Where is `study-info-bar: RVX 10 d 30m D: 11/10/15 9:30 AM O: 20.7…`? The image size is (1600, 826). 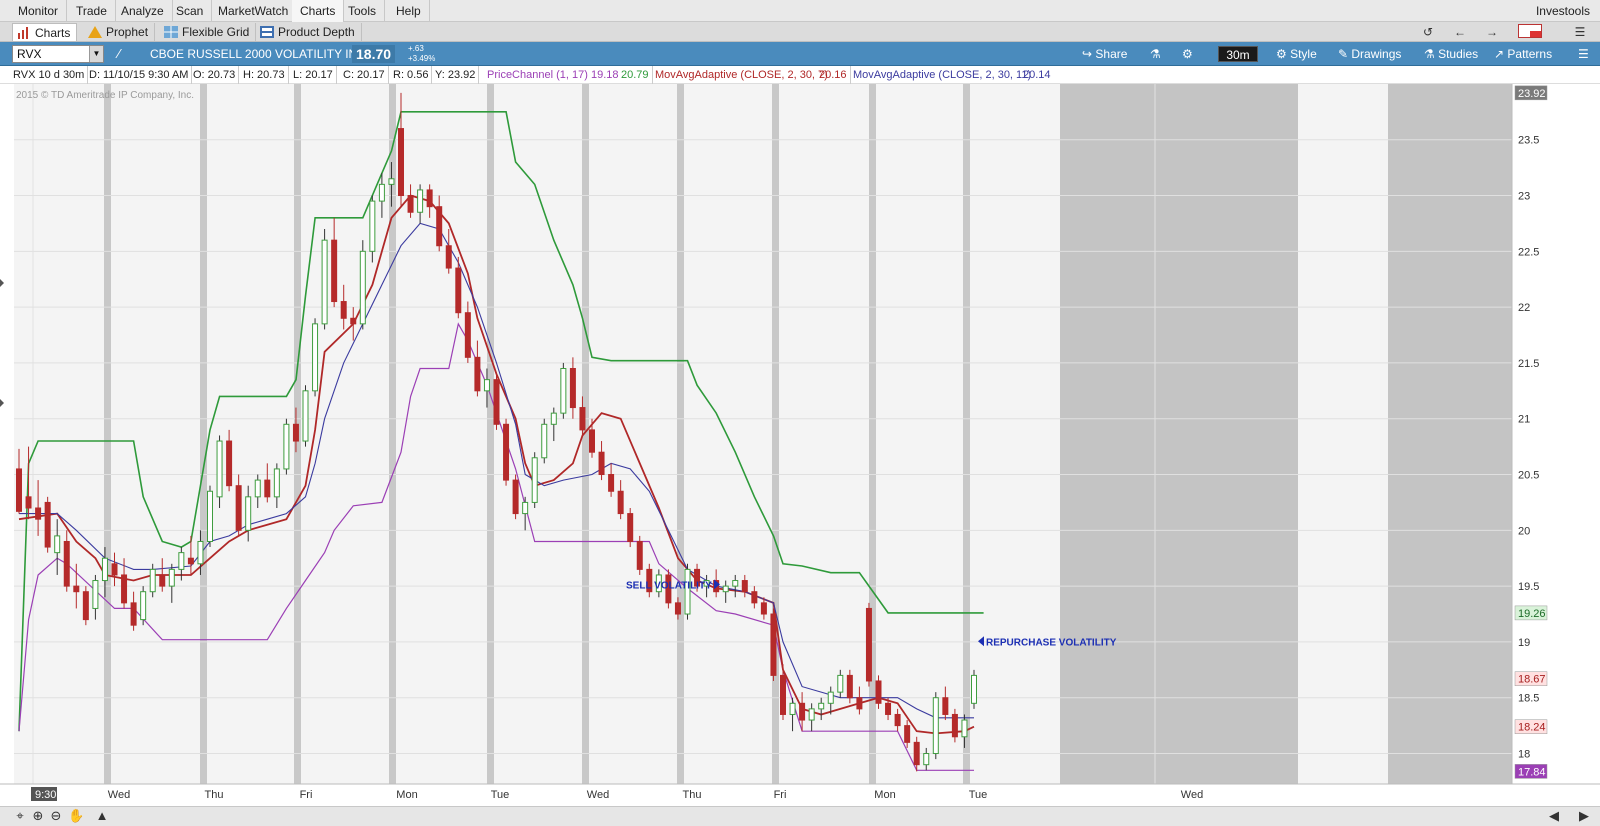
study-info-bar: RVX 10 d 30m D: 11/10/15 9:30 AM O: 20.7… is located at coordinates (800, 75).